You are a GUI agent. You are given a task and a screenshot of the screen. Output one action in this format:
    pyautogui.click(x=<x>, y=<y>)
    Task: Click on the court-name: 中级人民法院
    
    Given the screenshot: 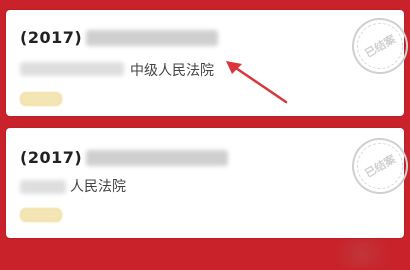 What is the action you would take?
    pyautogui.click(x=172, y=71)
    